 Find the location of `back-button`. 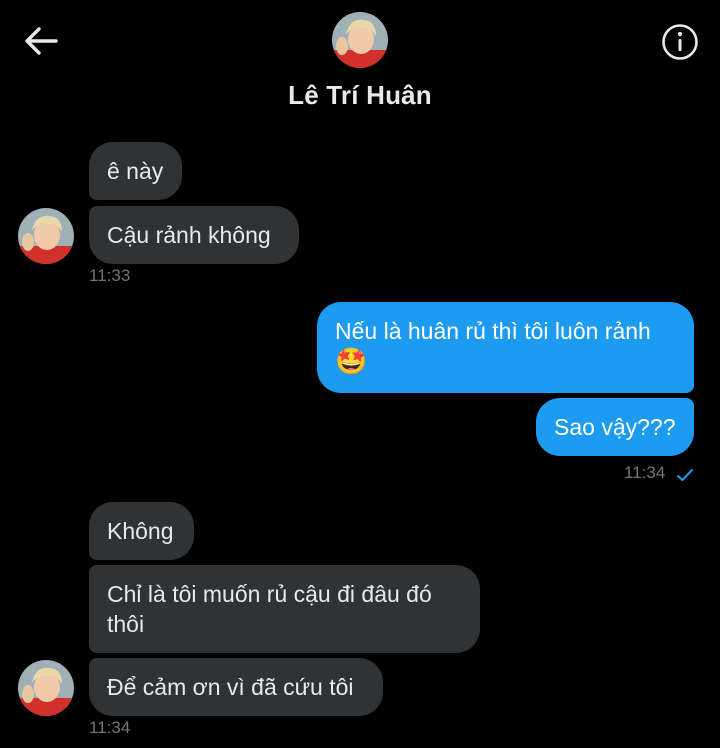

back-button is located at coordinates (41, 41).